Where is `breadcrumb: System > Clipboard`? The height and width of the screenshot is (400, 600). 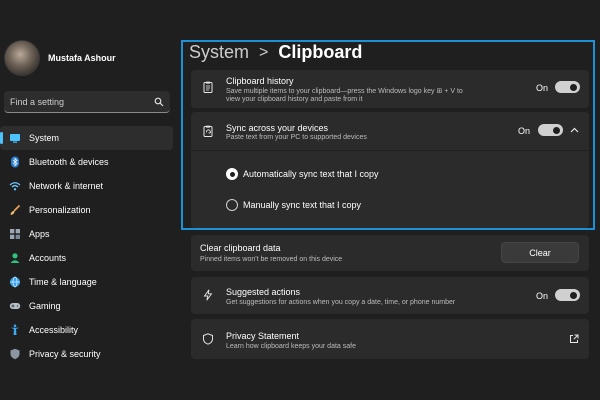 breadcrumb: System > Clipboard is located at coordinates (275, 52).